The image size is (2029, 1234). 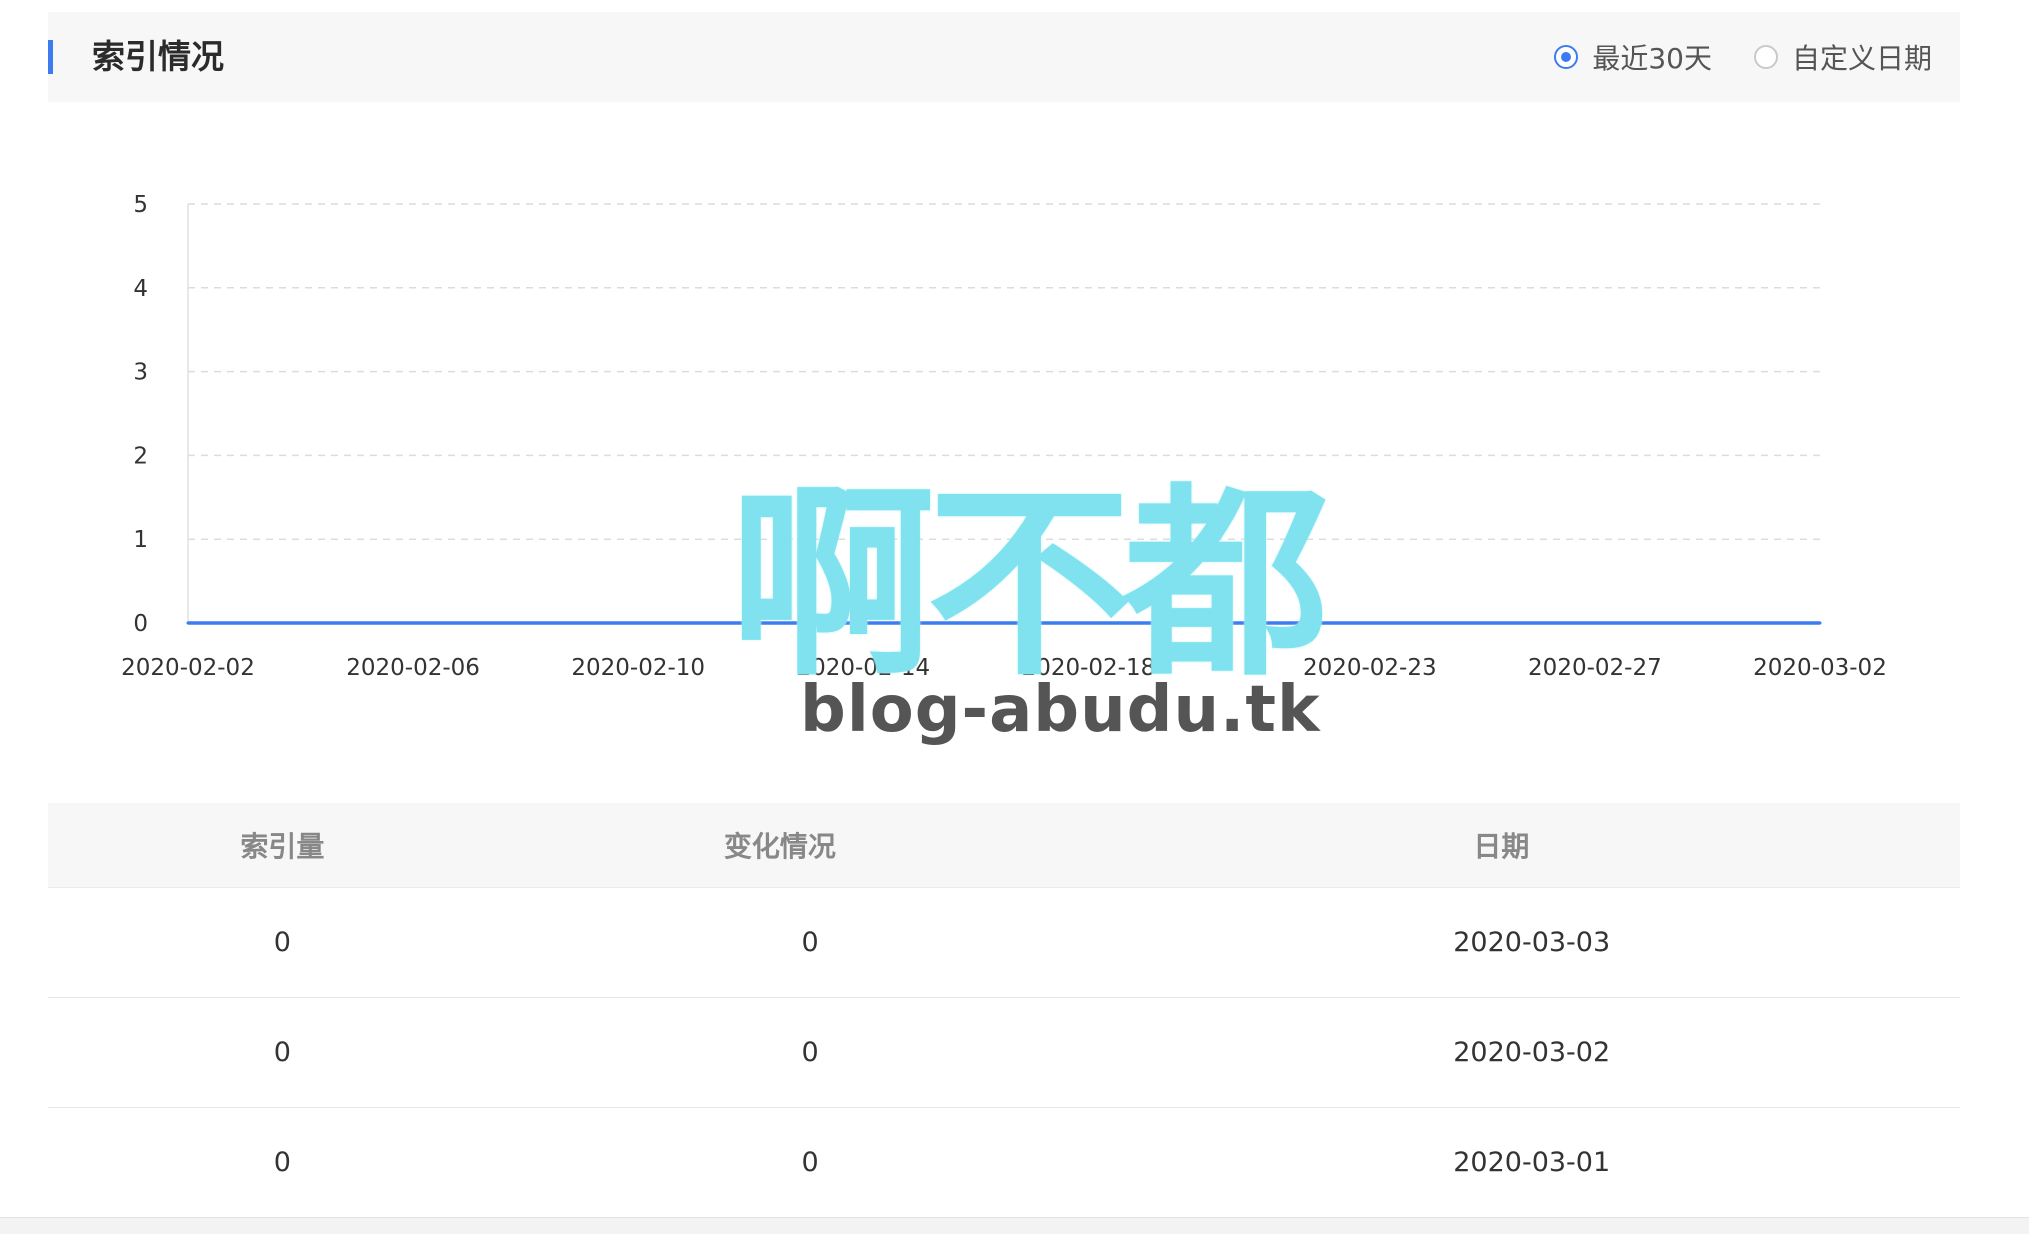 What do you see at coordinates (158, 56) in the screenshot?
I see `section-title: 索引情况` at bounding box center [158, 56].